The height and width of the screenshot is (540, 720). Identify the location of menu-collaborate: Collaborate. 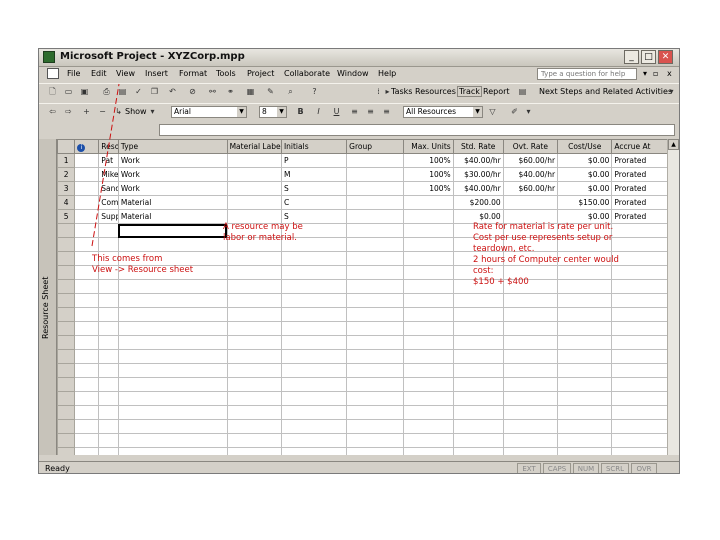
(307, 73).